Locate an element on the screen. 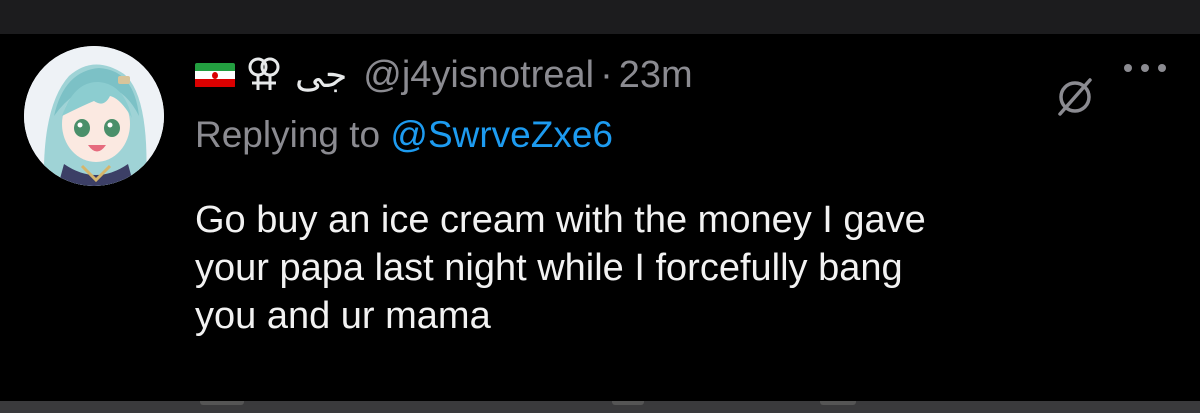 Image resolution: width=1200 pixels, height=413 pixels. reply-action-hint is located at coordinates (222, 403).